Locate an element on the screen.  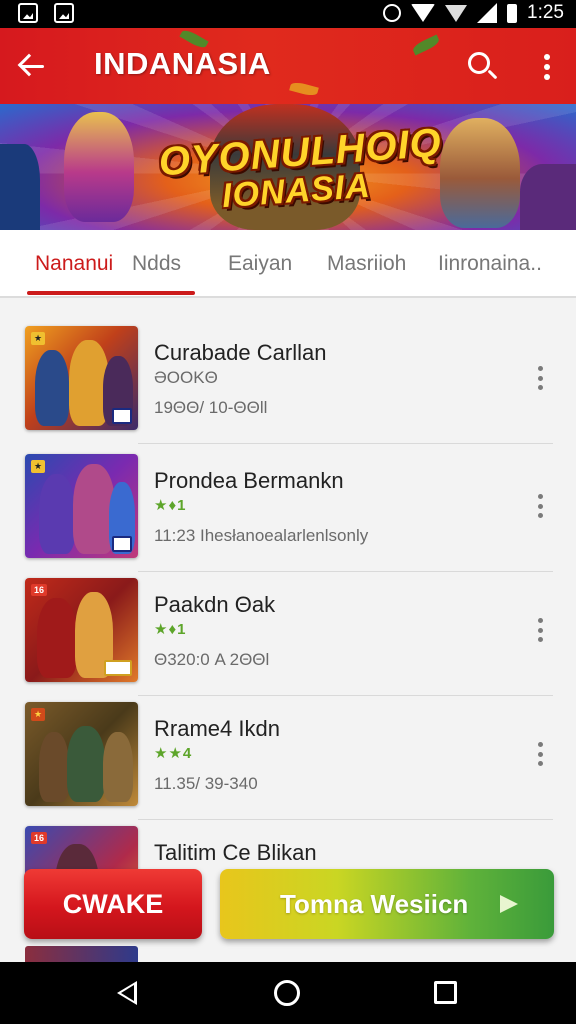
list-item: ★ Curabade Carllan ƏOOKΘ 19ΘΘ/ 10-ΘΘll is located at coordinates (288, 372).